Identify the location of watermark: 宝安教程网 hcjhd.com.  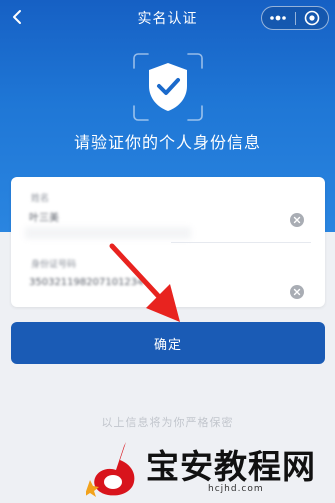
(208, 469).